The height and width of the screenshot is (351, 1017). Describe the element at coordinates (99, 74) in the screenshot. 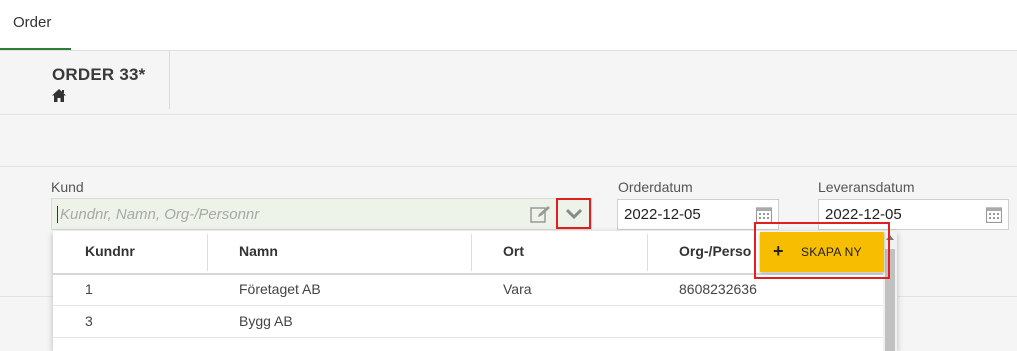

I see `page-title: ORDER 33*` at that location.